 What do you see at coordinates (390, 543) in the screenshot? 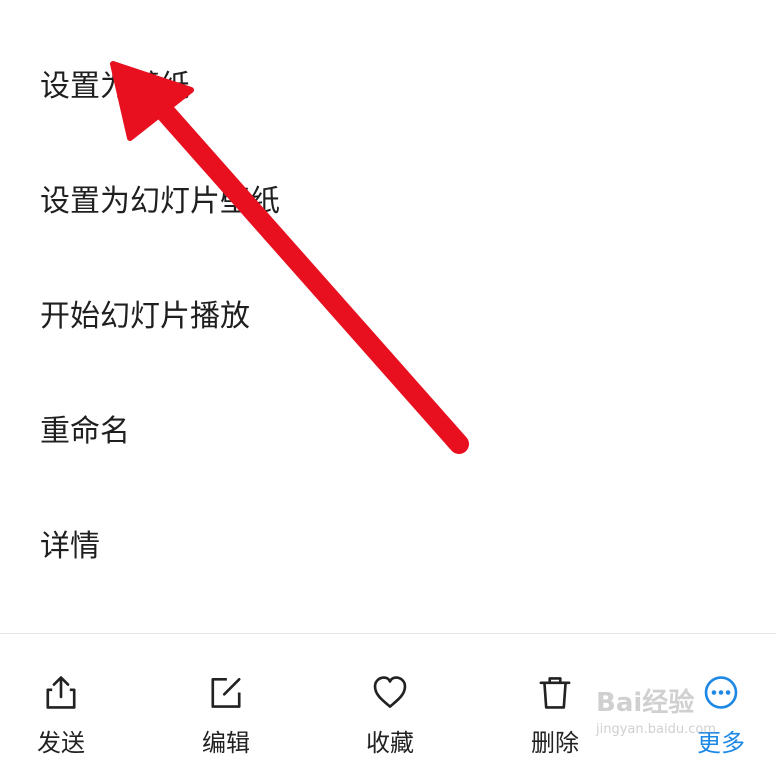
I see `menu-item-details: 详情` at bounding box center [390, 543].